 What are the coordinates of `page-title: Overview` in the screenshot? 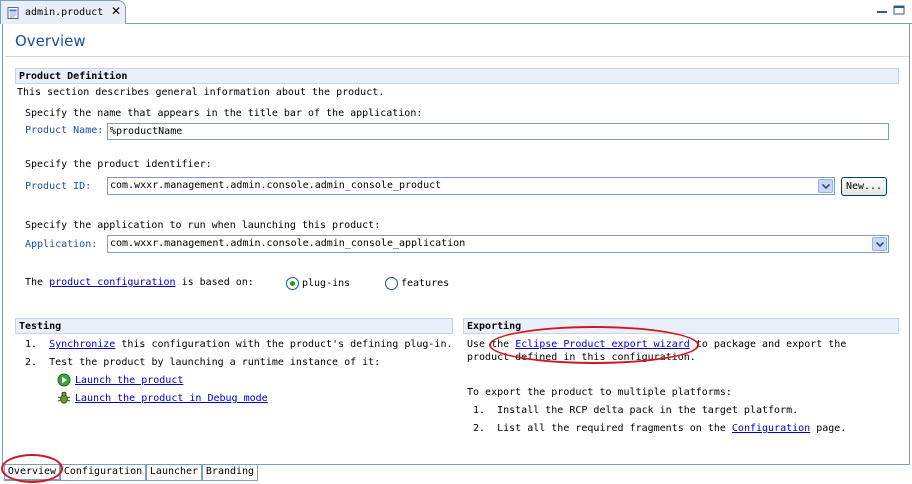 It's located at (50, 41).